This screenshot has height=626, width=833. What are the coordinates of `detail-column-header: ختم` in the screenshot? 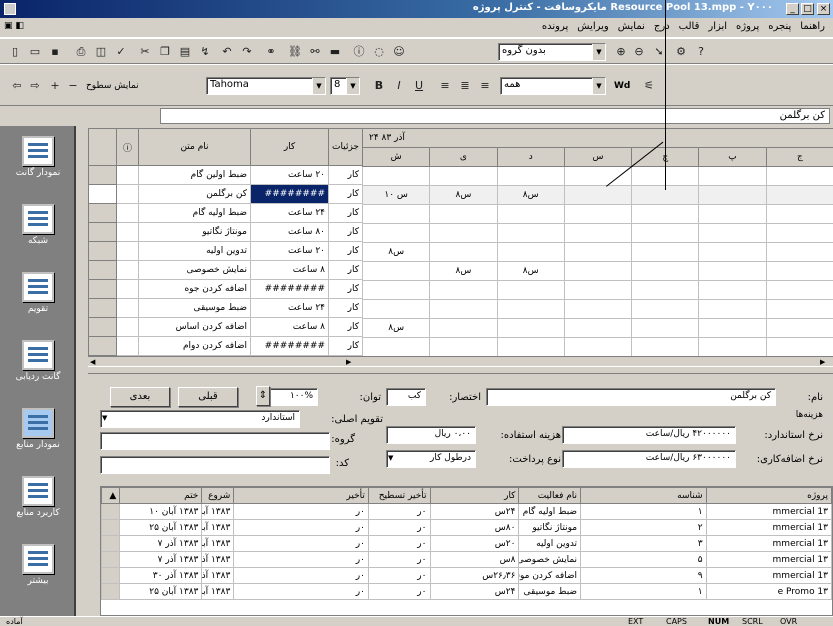 It's located at (161, 495).